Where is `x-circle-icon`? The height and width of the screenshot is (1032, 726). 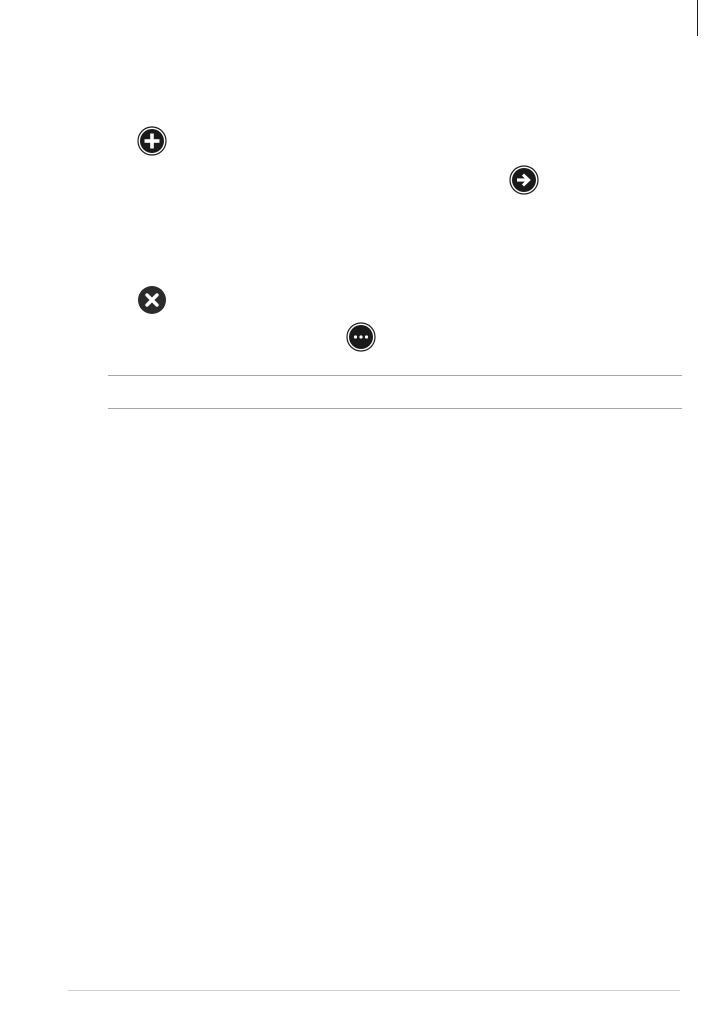 x-circle-icon is located at coordinates (152, 300).